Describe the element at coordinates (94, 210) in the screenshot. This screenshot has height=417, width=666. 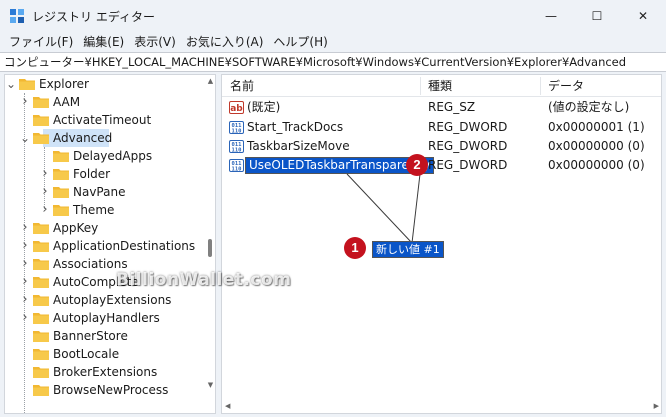
I see `tree-item-label: Theme` at that location.